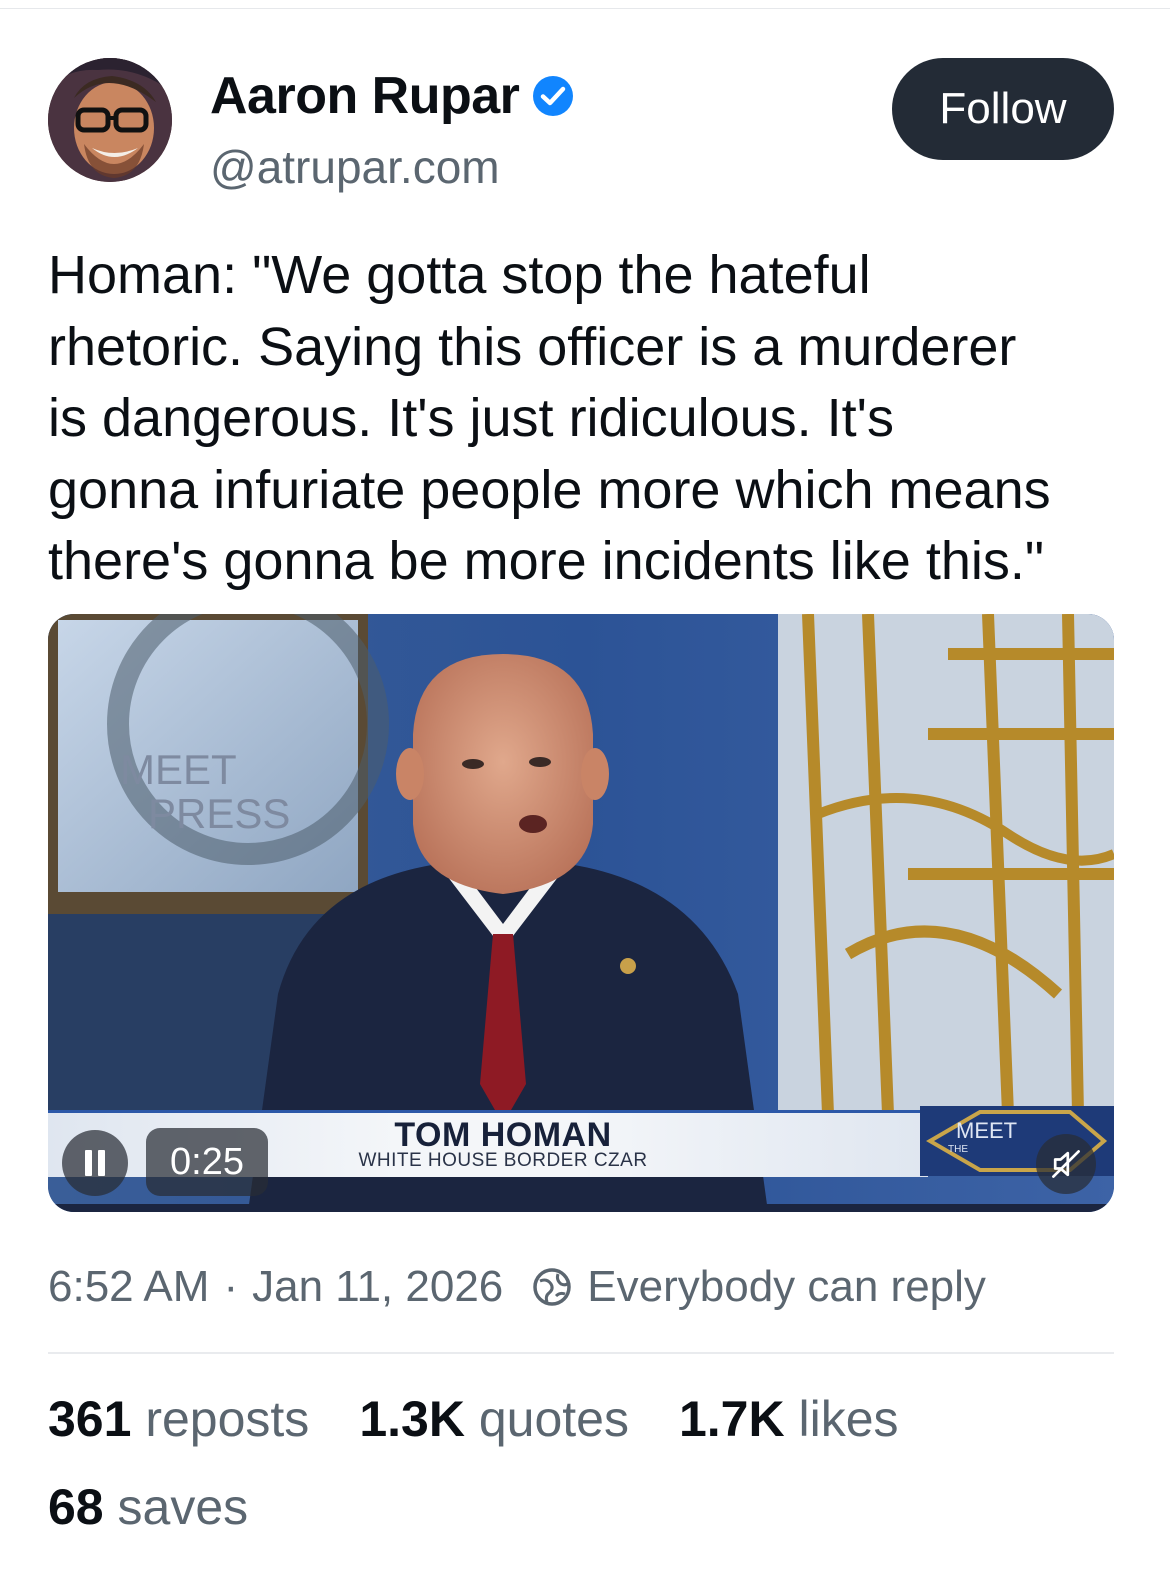 The height and width of the screenshot is (1577, 1170). What do you see at coordinates (95, 1163) in the screenshot?
I see `pause-button` at bounding box center [95, 1163].